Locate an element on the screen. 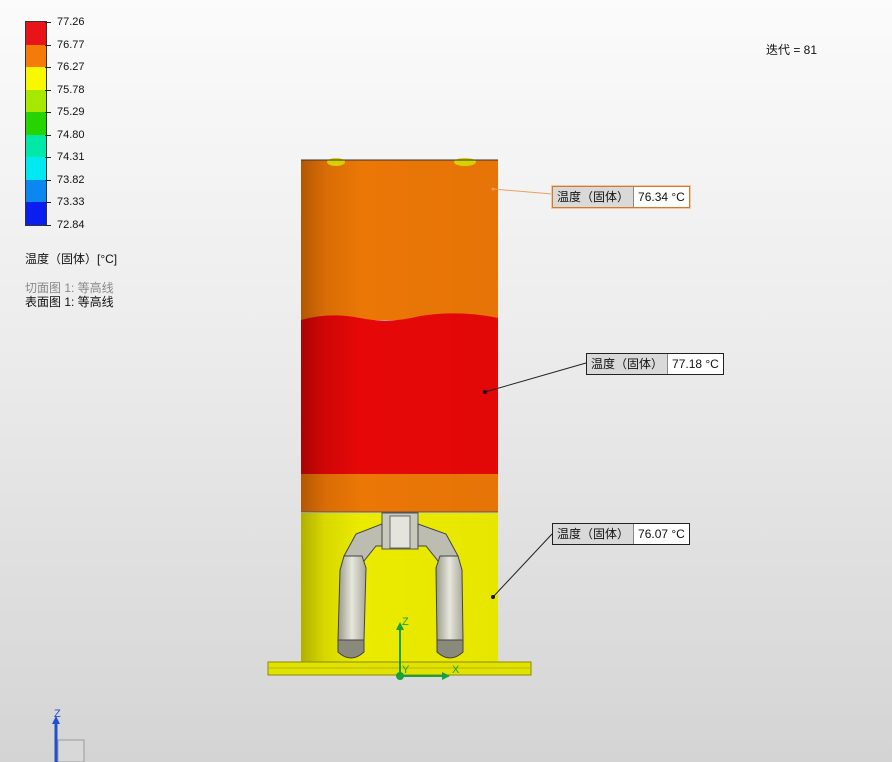 The image size is (892, 762). probe-label-bottom: 温度（固体） 76.07 °C is located at coordinates (621, 534).